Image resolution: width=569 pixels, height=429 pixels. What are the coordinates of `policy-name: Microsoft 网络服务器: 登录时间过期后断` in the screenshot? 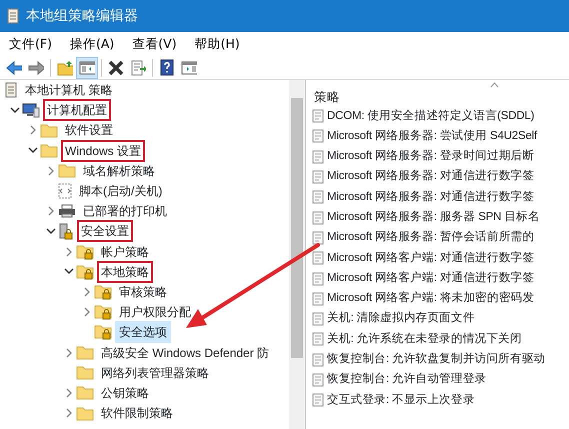 It's located at (430, 157).